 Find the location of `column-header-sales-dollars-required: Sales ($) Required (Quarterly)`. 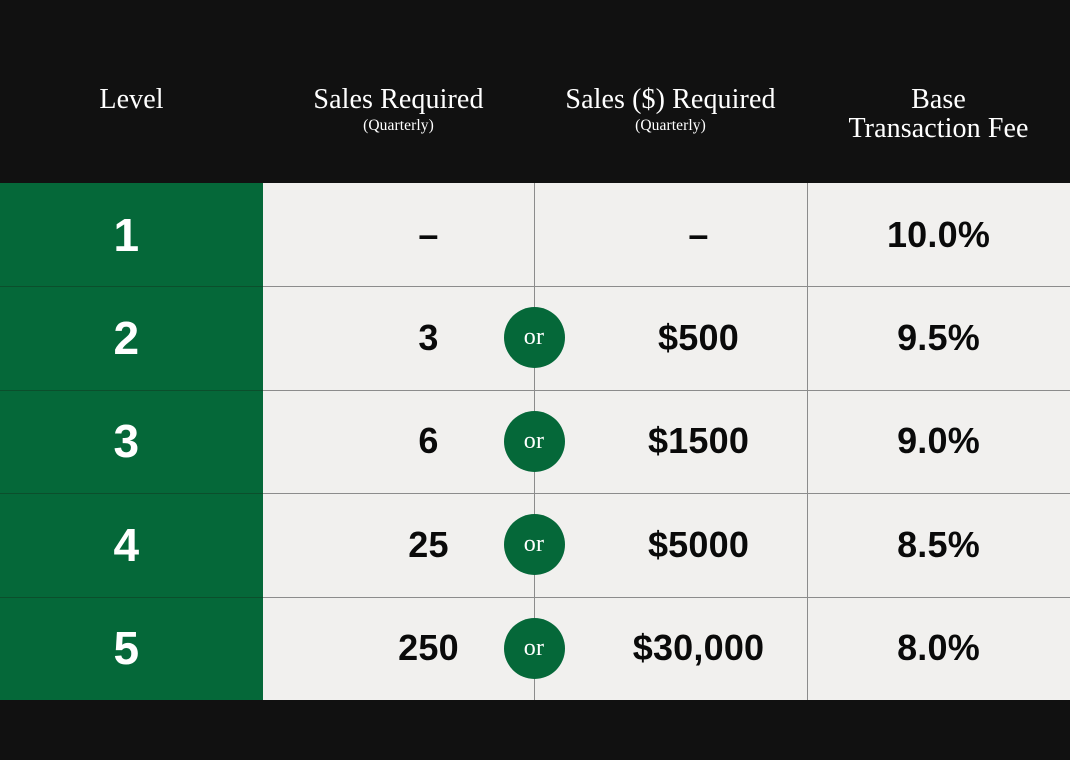

column-header-sales-dollars-required: Sales ($) Required (Quarterly) is located at coordinates (670, 111).